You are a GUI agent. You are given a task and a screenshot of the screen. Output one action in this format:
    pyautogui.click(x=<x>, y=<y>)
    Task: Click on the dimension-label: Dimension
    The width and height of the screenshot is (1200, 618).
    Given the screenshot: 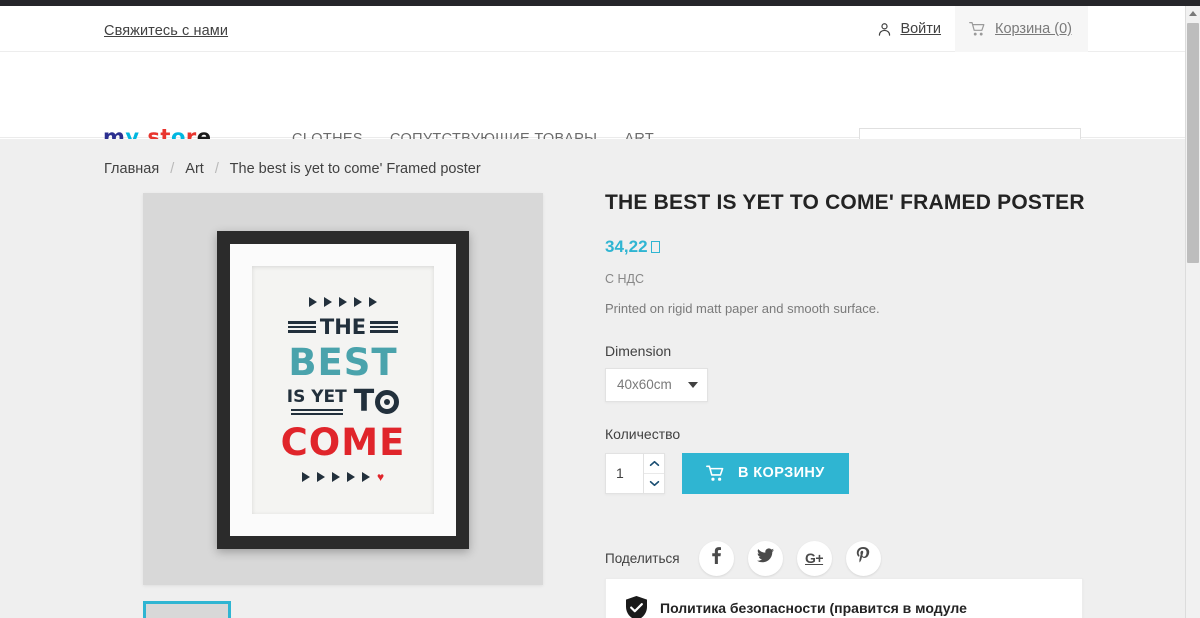 What is the action you would take?
    pyautogui.click(x=638, y=350)
    